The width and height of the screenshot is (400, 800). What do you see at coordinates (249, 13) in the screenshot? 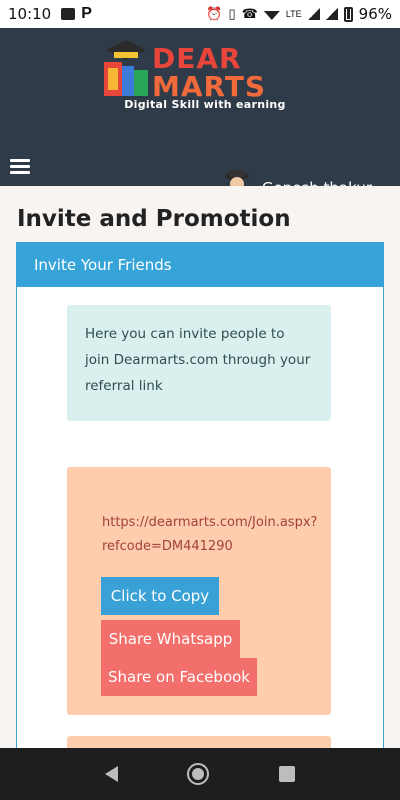
I see `lte-call-icon: ☎` at bounding box center [249, 13].